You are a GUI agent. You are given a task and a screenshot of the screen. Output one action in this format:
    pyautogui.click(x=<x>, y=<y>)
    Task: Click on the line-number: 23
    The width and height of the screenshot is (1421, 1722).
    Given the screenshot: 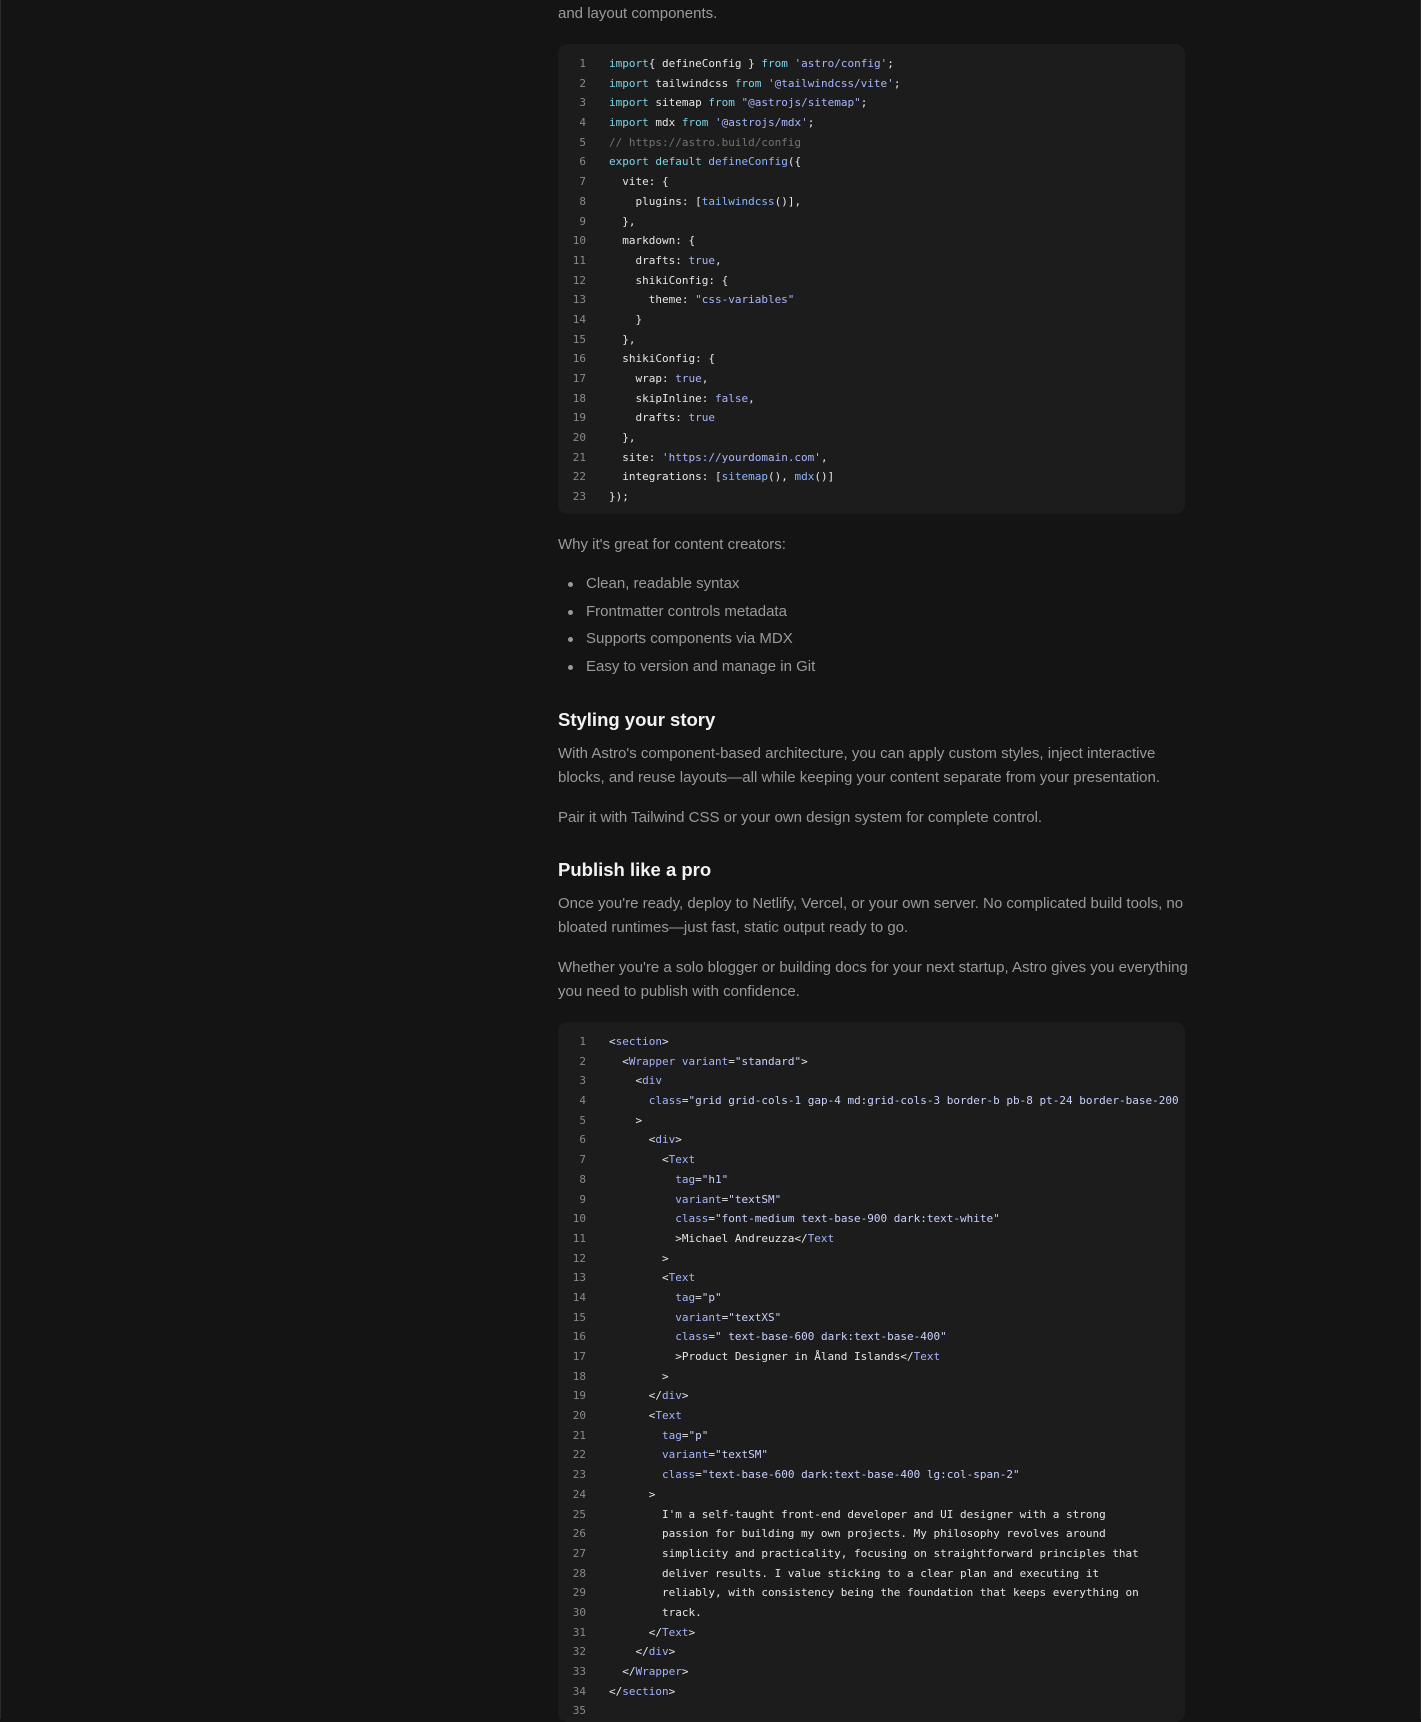 What is the action you would take?
    pyautogui.click(x=579, y=1475)
    